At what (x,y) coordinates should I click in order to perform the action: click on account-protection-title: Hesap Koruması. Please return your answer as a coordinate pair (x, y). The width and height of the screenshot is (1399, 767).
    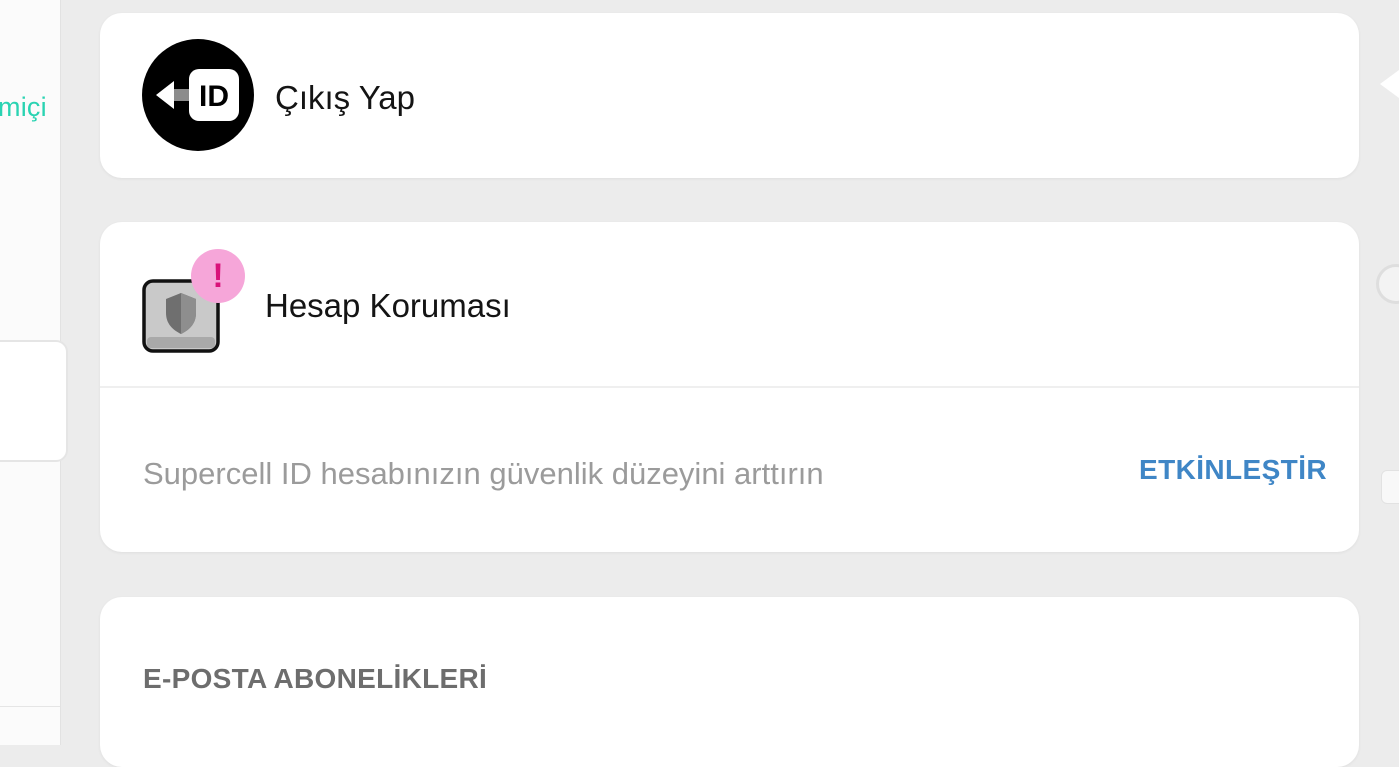
    Looking at the image, I should click on (388, 305).